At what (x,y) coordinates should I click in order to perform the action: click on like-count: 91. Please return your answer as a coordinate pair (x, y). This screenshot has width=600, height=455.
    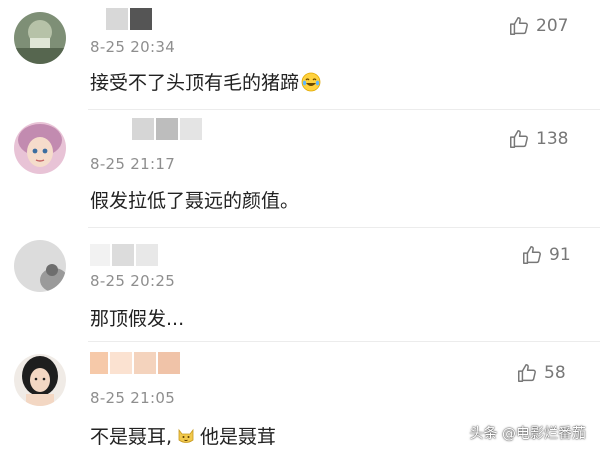
    Looking at the image, I should click on (560, 255).